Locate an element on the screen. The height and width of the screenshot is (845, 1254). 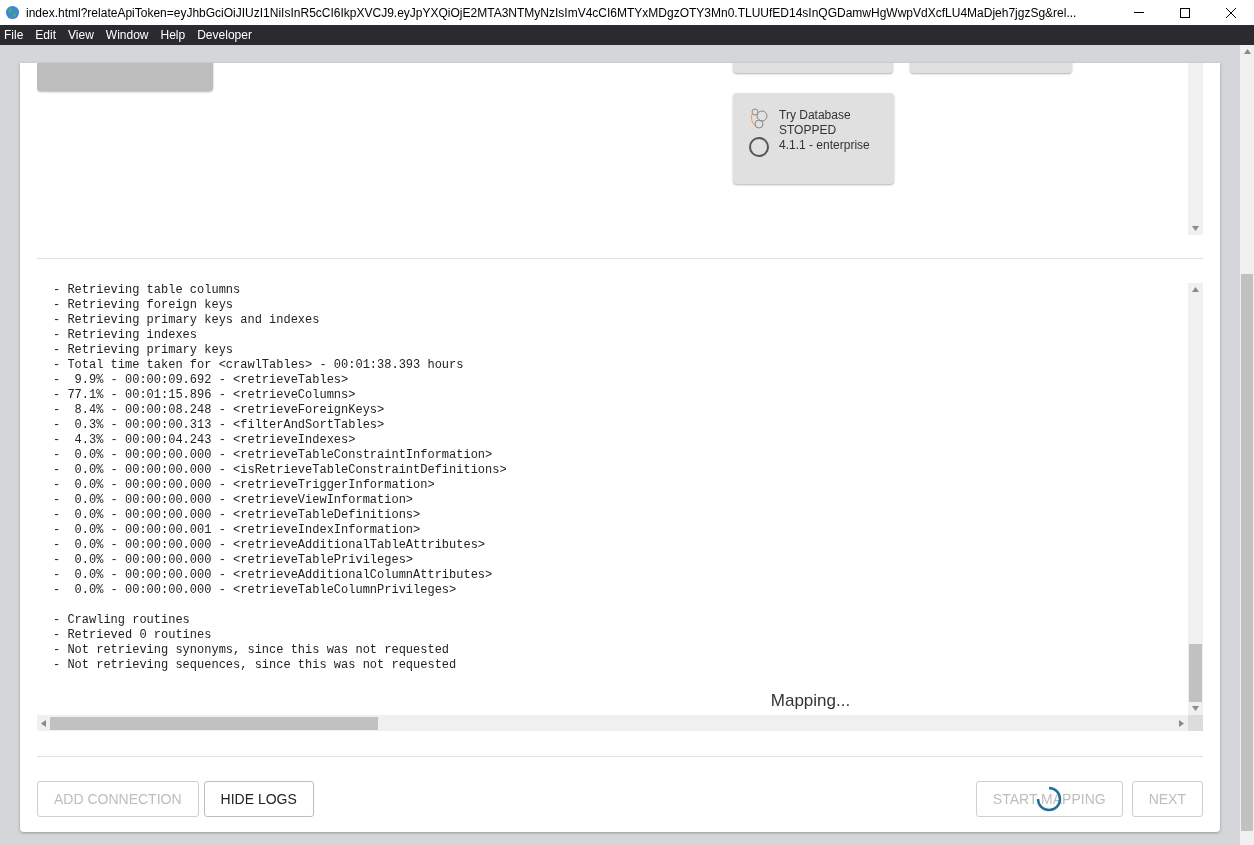
log-line: - 0.0% - 00:00:00.001 - <retrieveIndexInformation> is located at coordinates (237, 530).